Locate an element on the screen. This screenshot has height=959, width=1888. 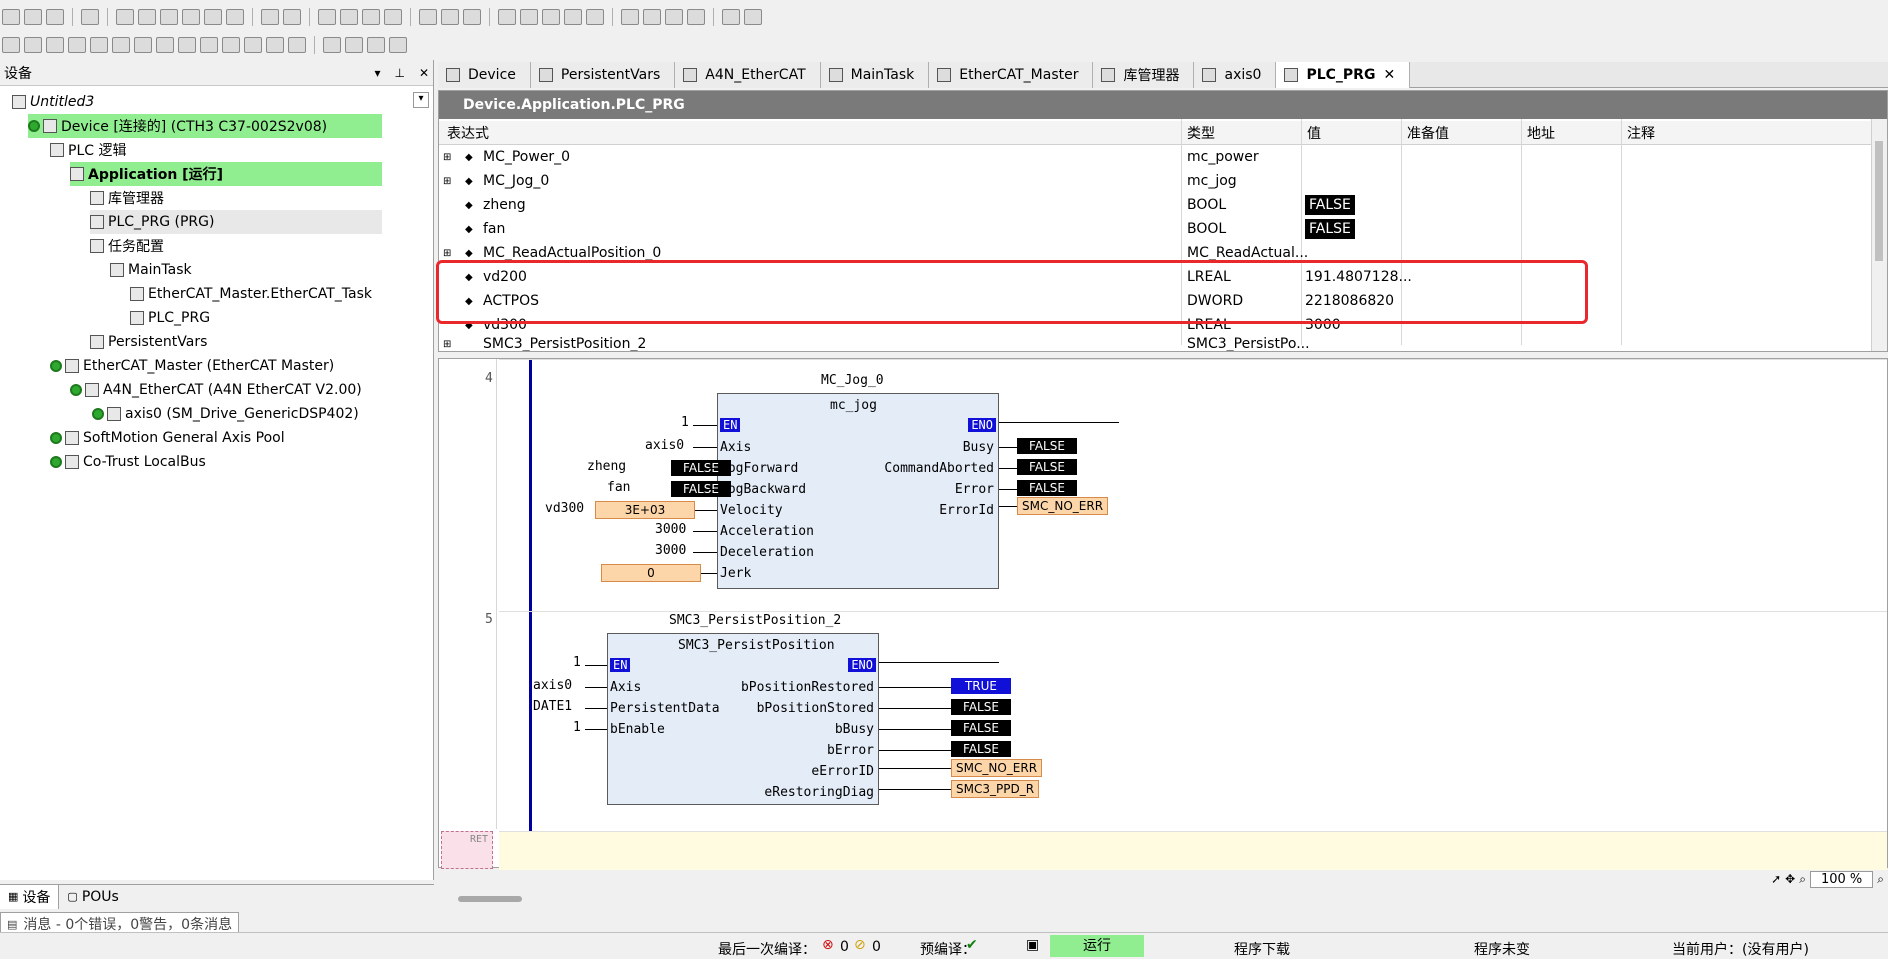
force-values-icon is located at coordinates (753, 17).